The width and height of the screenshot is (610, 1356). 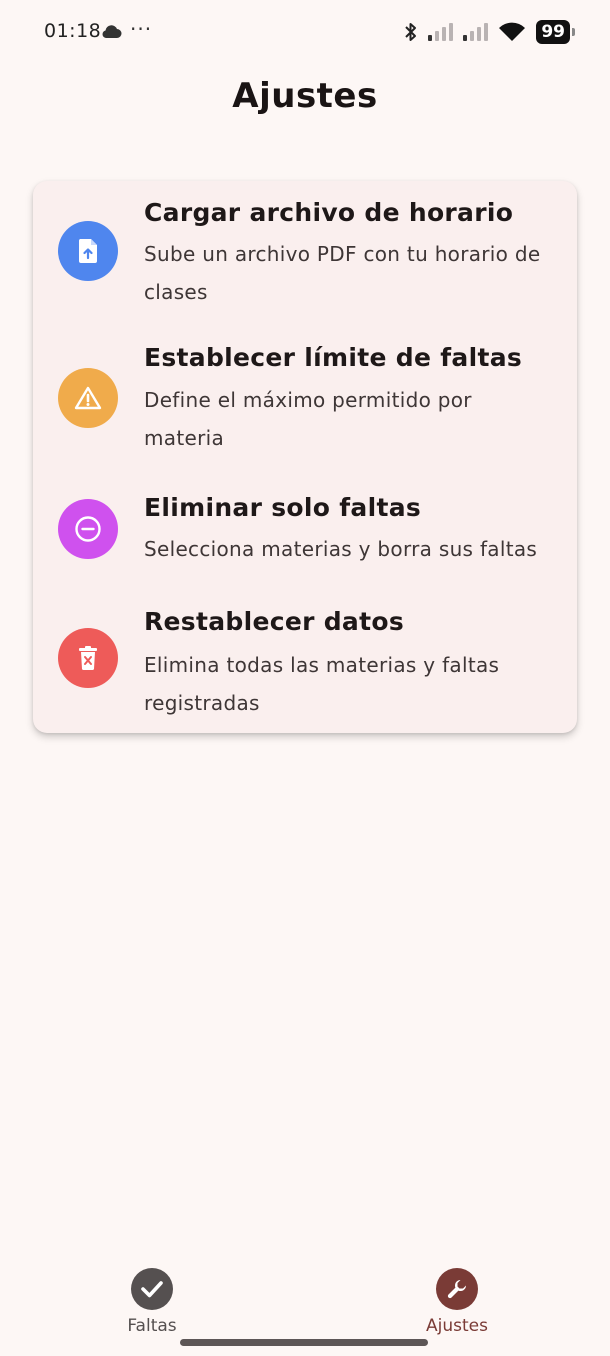 What do you see at coordinates (73, 31) in the screenshot?
I see `status-time: 01:18` at bounding box center [73, 31].